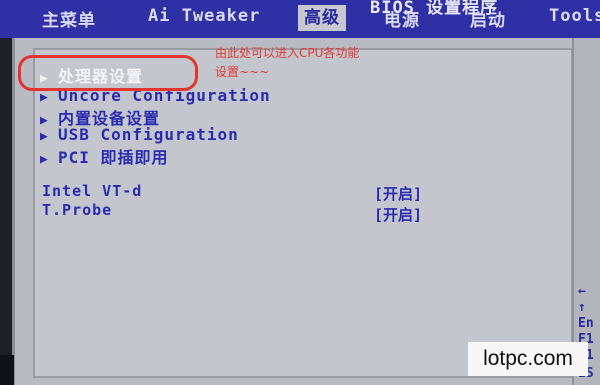 Image resolution: width=600 pixels, height=385 pixels. I want to click on help-key: ↑, so click(582, 307).